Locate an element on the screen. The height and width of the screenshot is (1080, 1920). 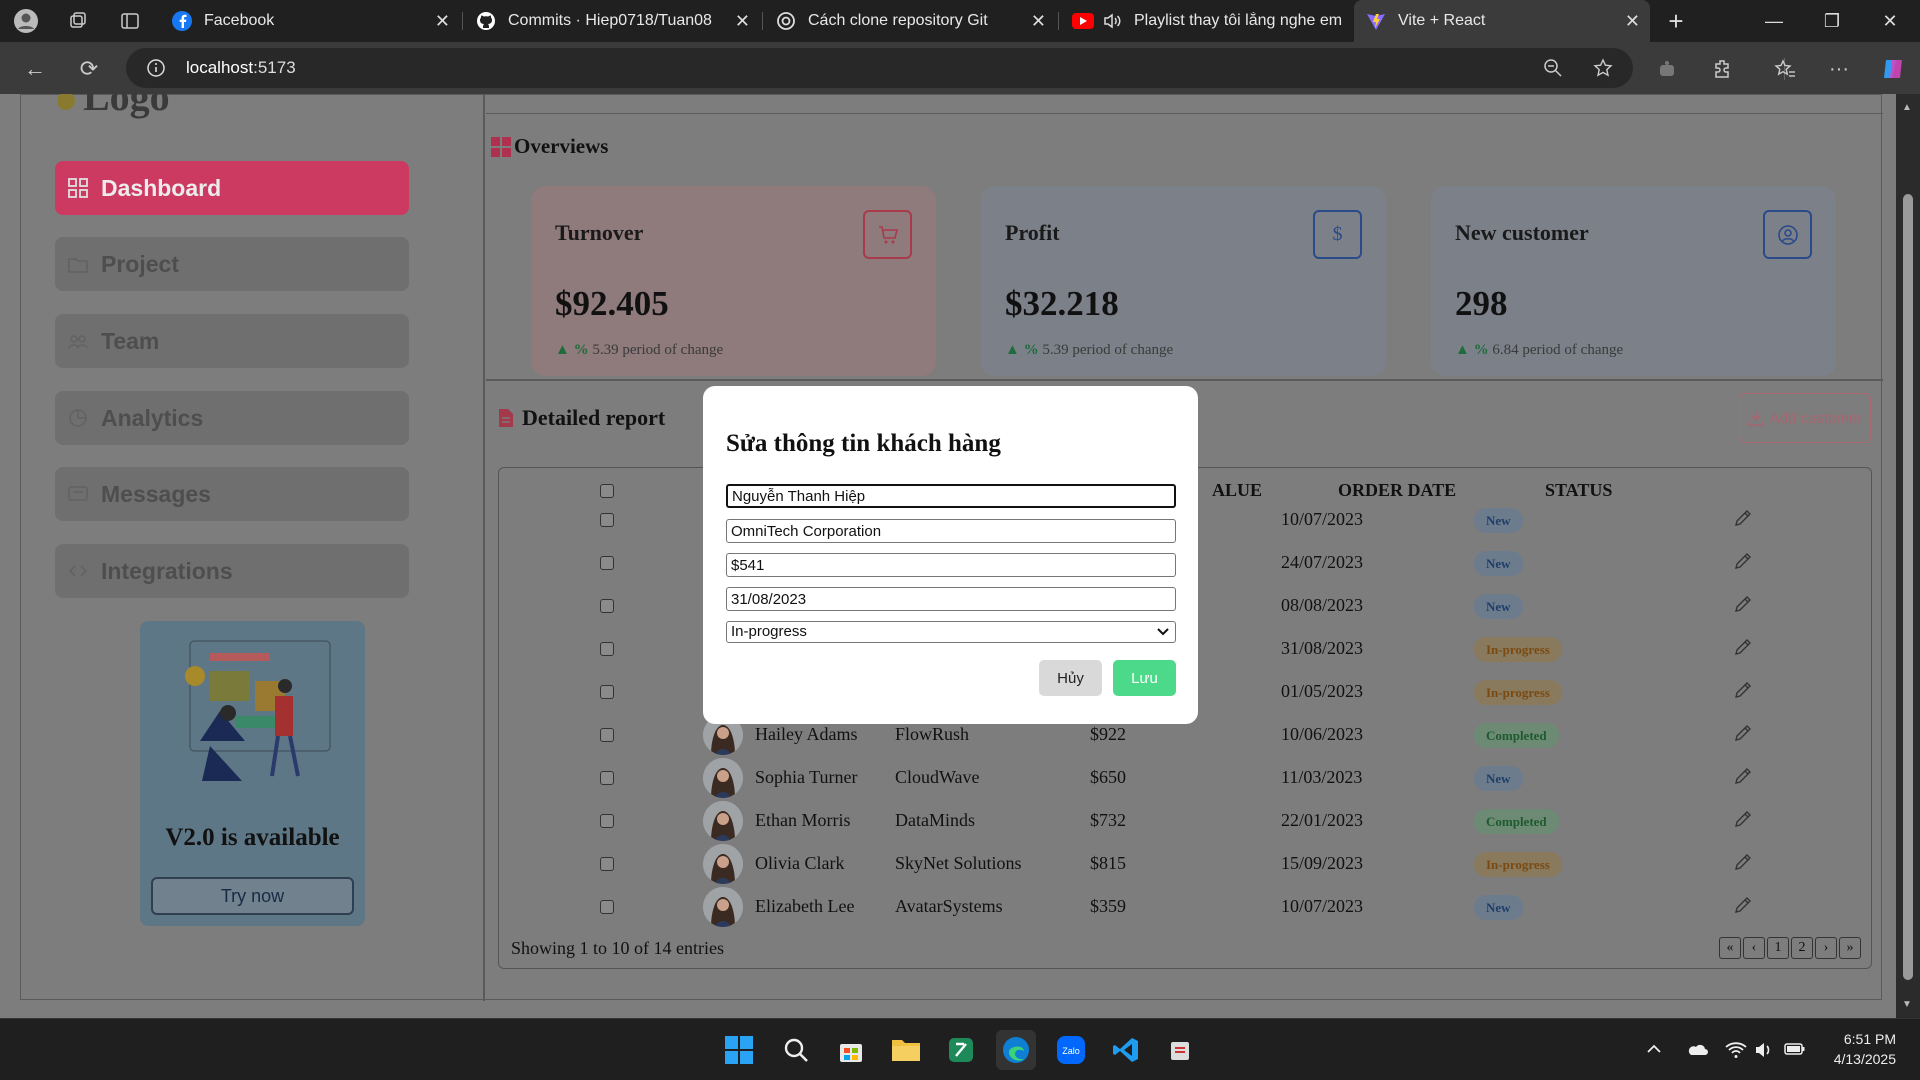
page-scrollbar: ▲ ▼ is located at coordinates (1908, 556).